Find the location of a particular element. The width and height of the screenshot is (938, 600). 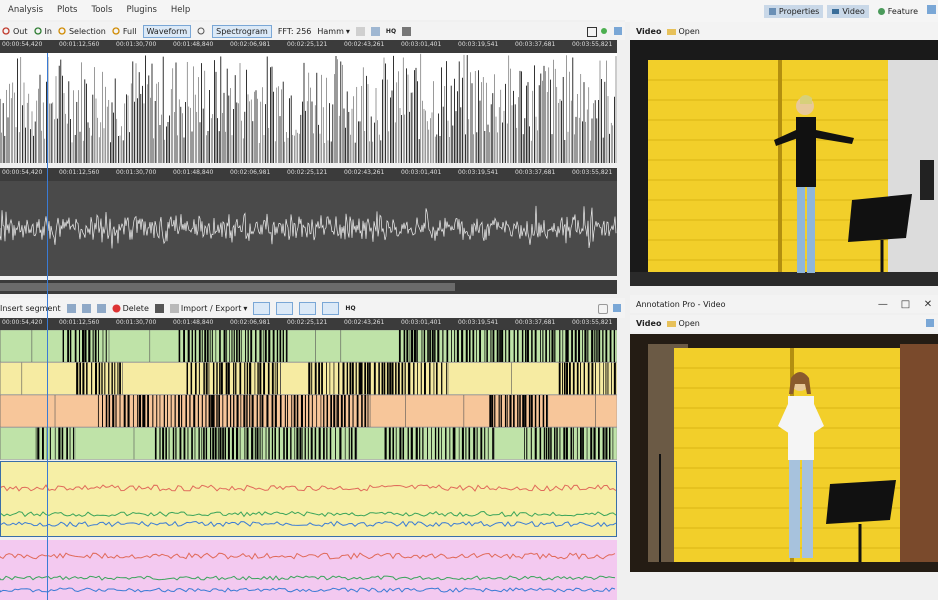

menu-plots: Plots is located at coordinates (67, 10).